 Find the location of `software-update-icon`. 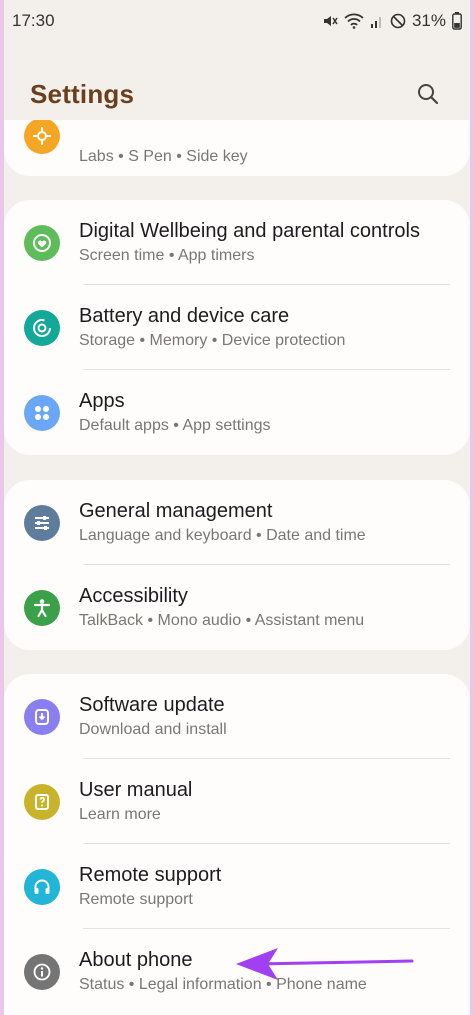

software-update-icon is located at coordinates (42, 716).